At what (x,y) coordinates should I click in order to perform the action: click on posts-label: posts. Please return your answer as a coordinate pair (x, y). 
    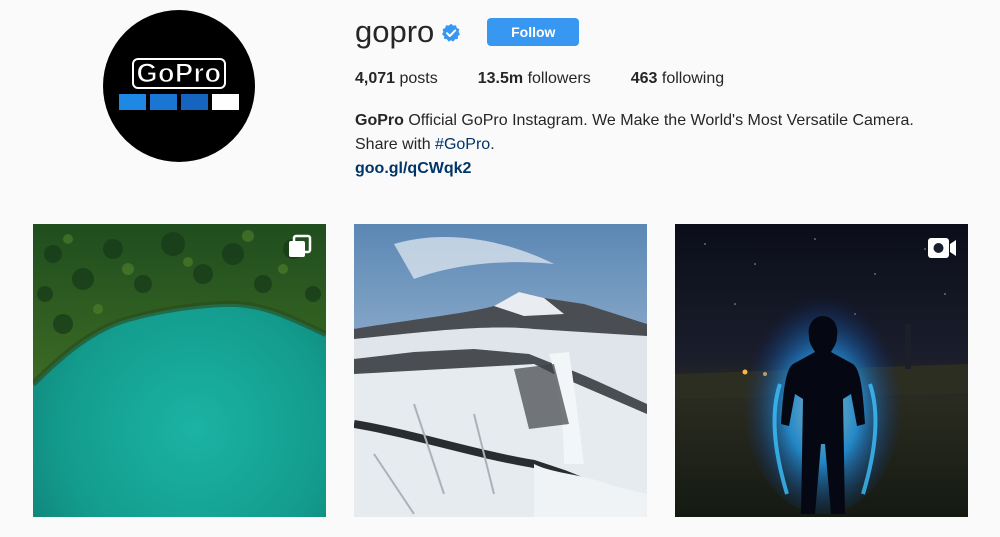
    Looking at the image, I should click on (418, 78).